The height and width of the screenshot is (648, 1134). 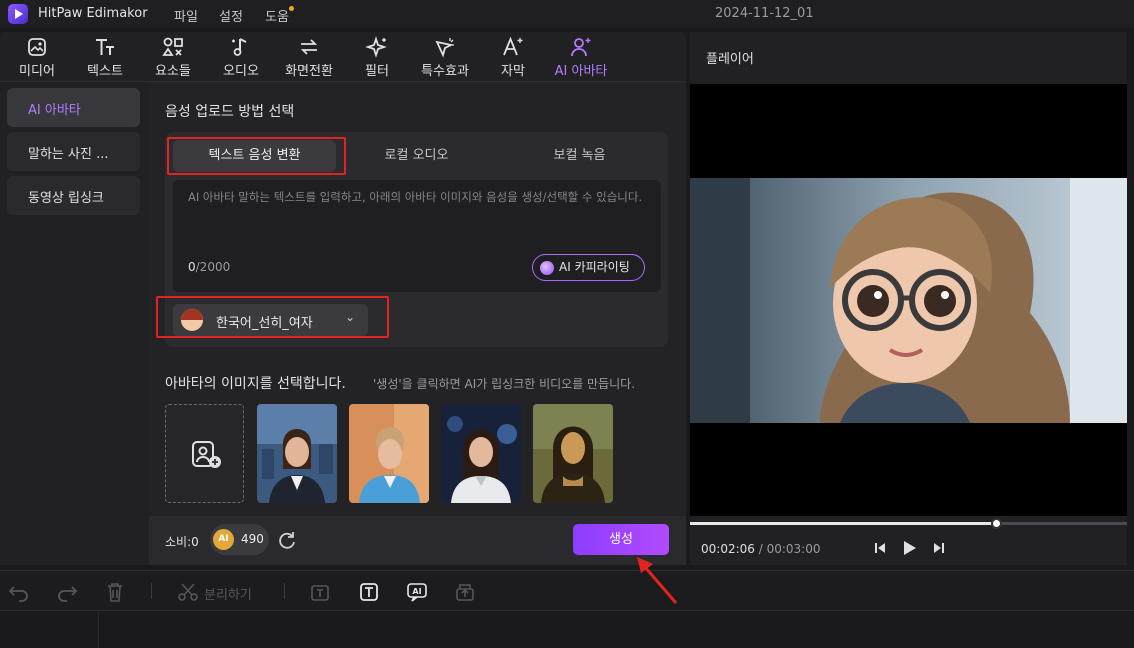 I want to click on total-time: 00:03:00, so click(x=793, y=549).